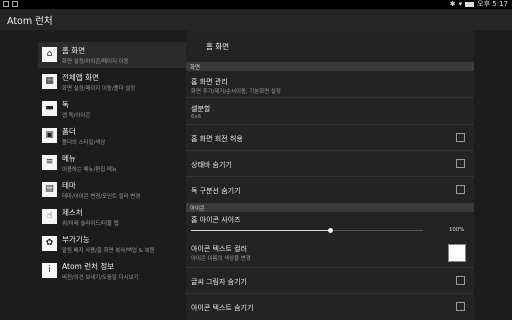  I want to click on slider-fill, so click(261, 230).